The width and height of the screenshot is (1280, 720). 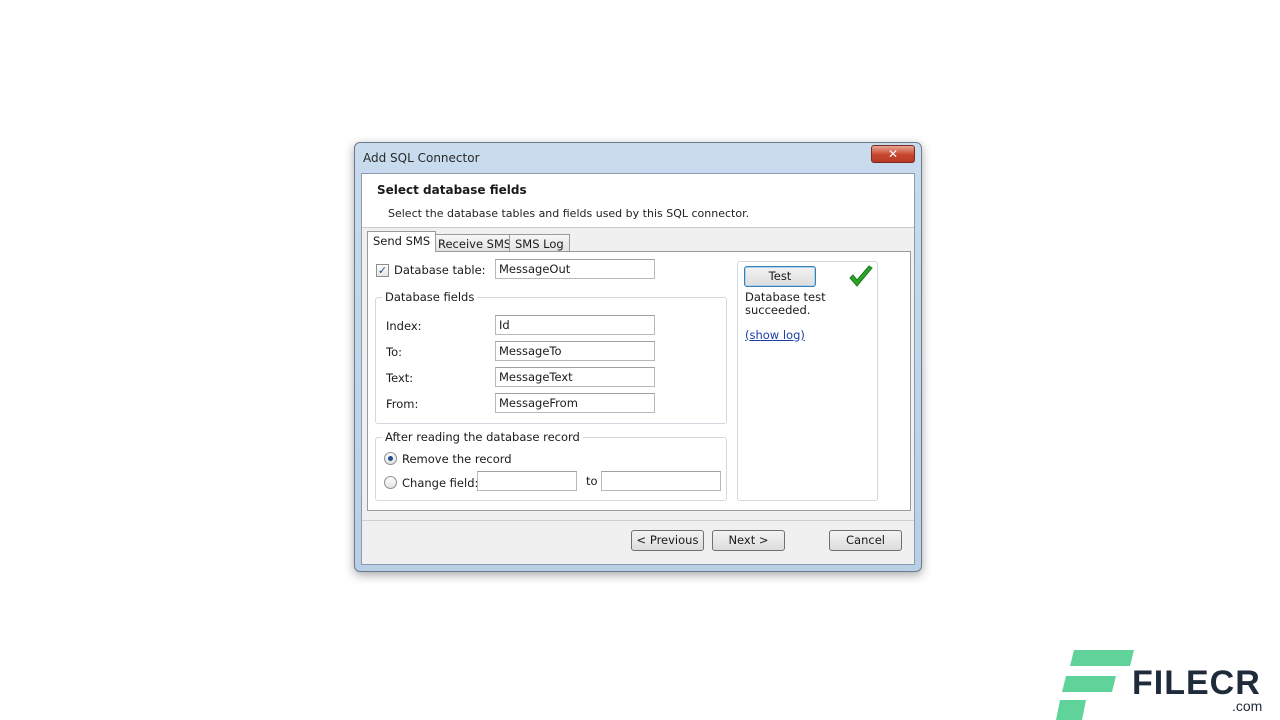 What do you see at coordinates (539, 243) in the screenshot?
I see `tab-sms-log: SMS Log` at bounding box center [539, 243].